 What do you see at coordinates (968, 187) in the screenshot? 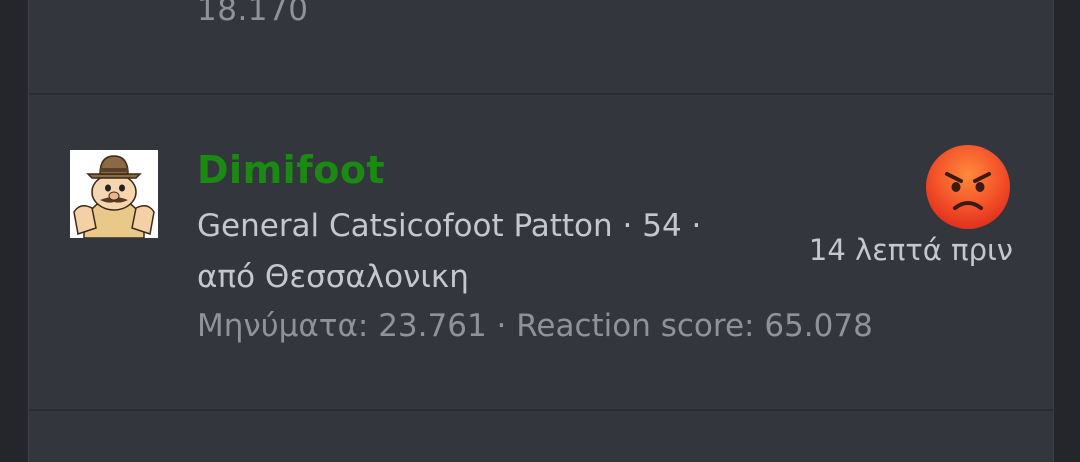
I see `reaction-angry-icon` at bounding box center [968, 187].